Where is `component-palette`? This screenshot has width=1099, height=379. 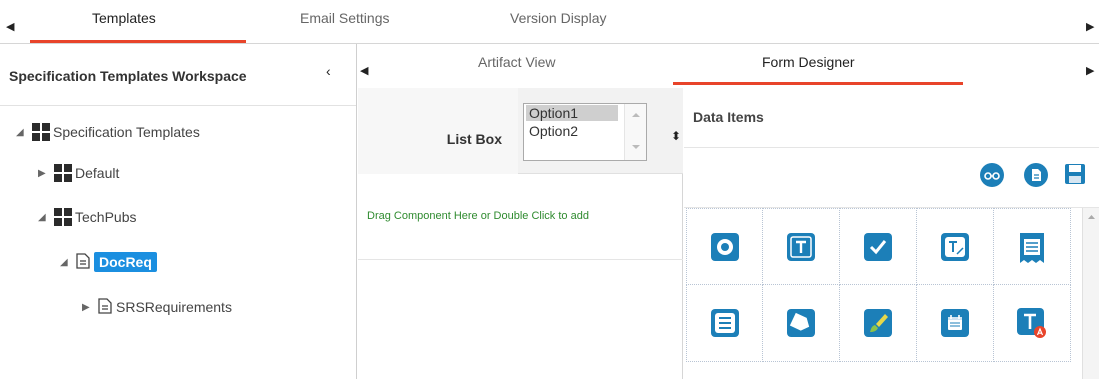 component-palette is located at coordinates (878, 285).